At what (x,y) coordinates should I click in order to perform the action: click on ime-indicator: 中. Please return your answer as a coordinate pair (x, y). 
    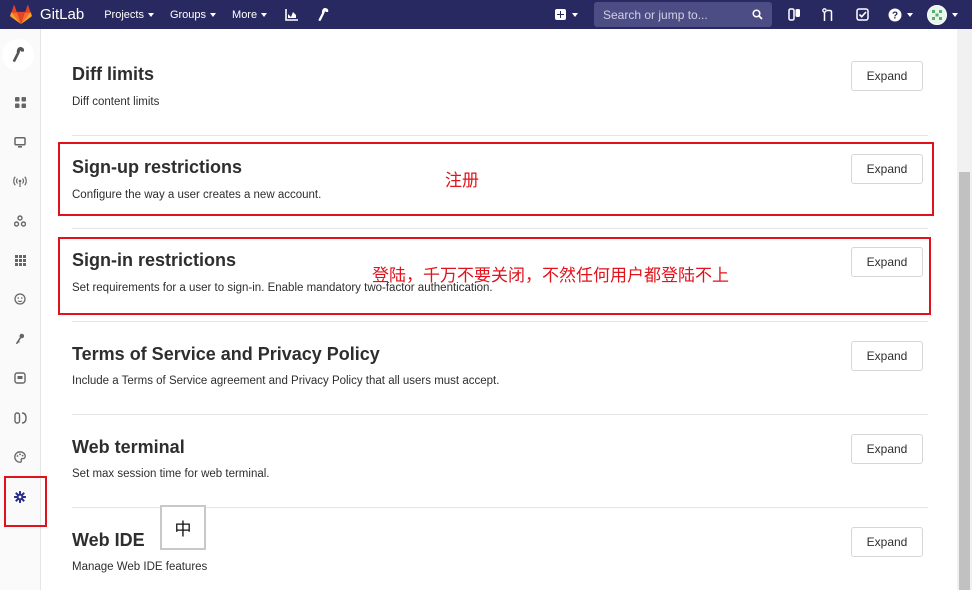
    Looking at the image, I should click on (183, 527).